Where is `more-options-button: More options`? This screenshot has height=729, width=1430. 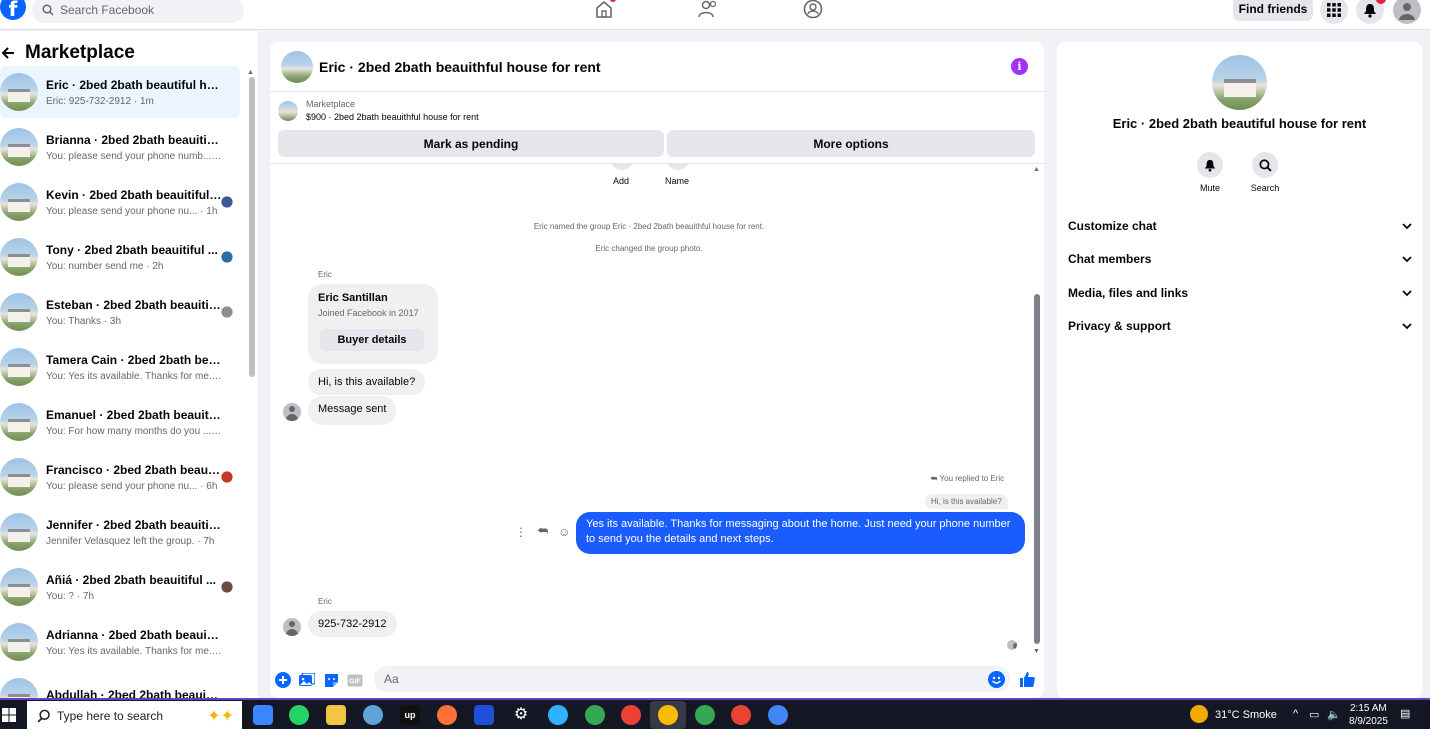
more-options-button: More options is located at coordinates (851, 143).